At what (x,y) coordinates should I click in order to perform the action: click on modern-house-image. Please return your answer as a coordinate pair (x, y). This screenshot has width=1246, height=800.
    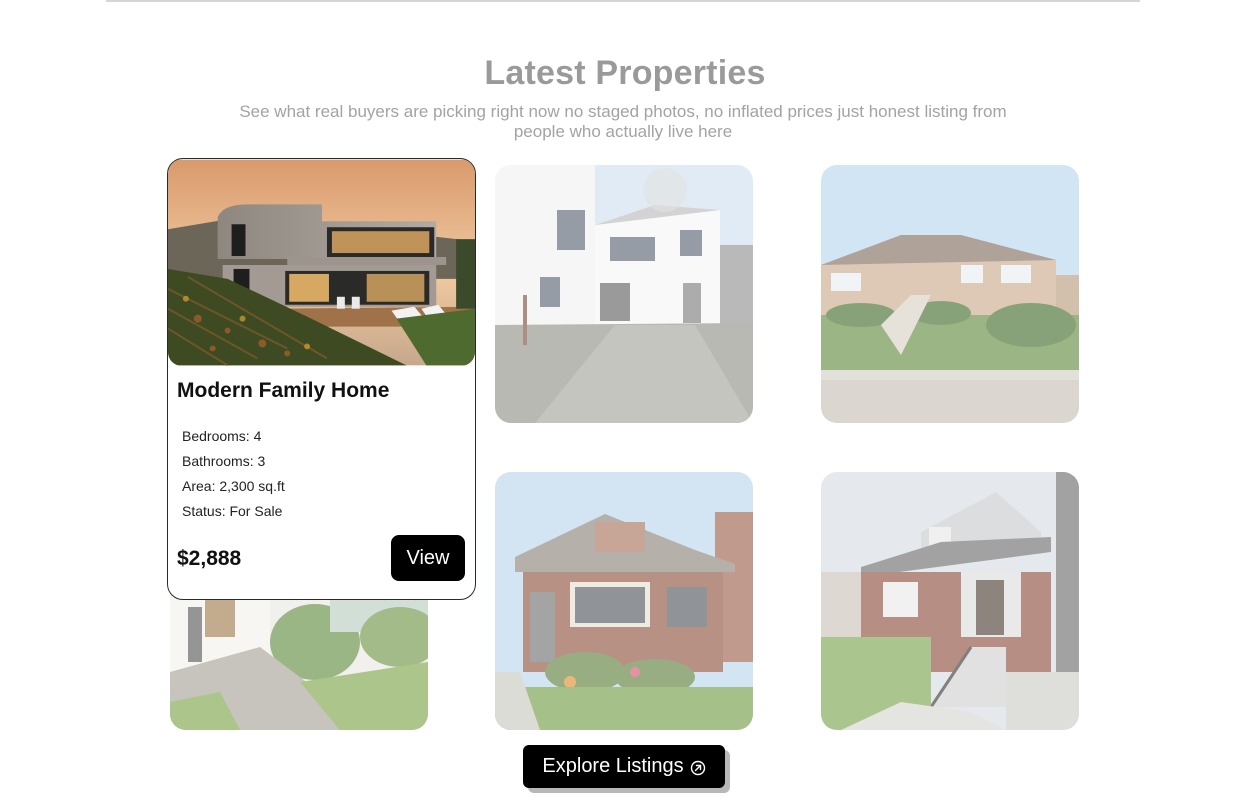
    Looking at the image, I should click on (321, 262).